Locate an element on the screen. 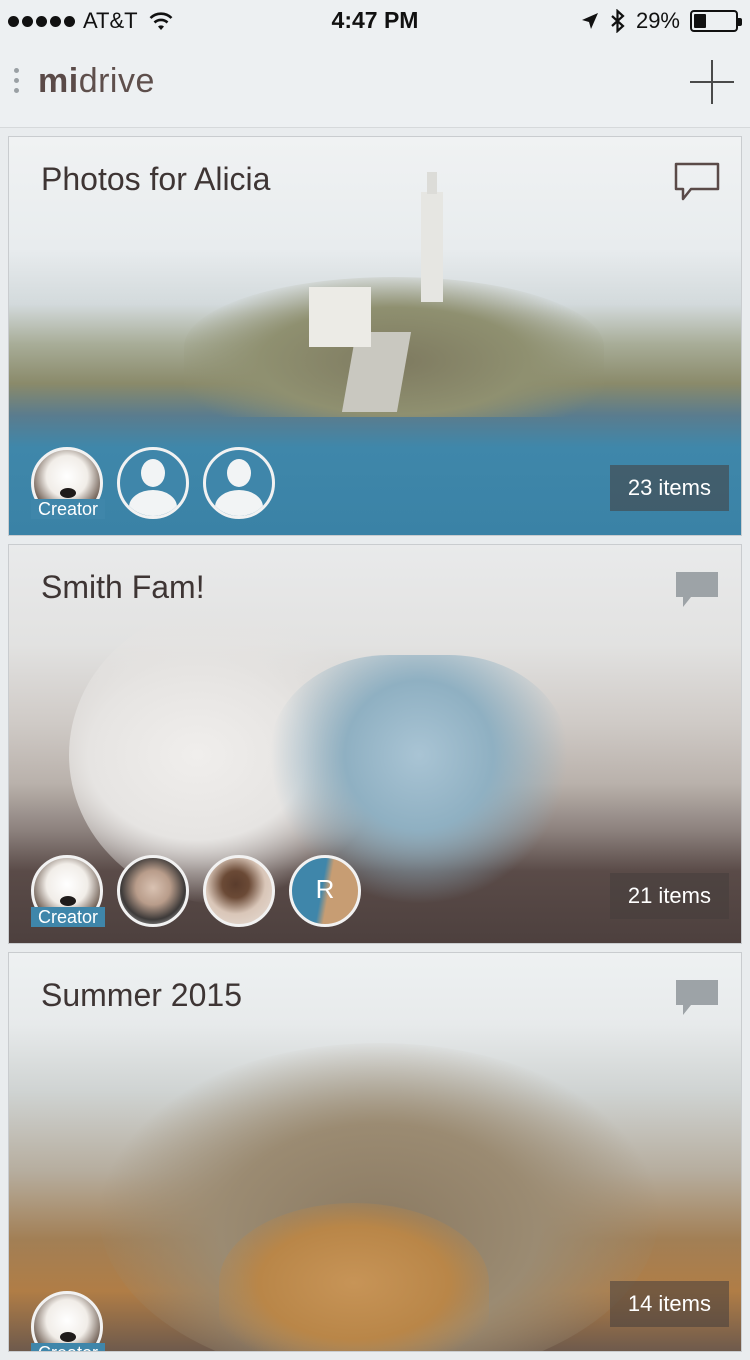  avatar-initial-letter: R is located at coordinates (325, 889).